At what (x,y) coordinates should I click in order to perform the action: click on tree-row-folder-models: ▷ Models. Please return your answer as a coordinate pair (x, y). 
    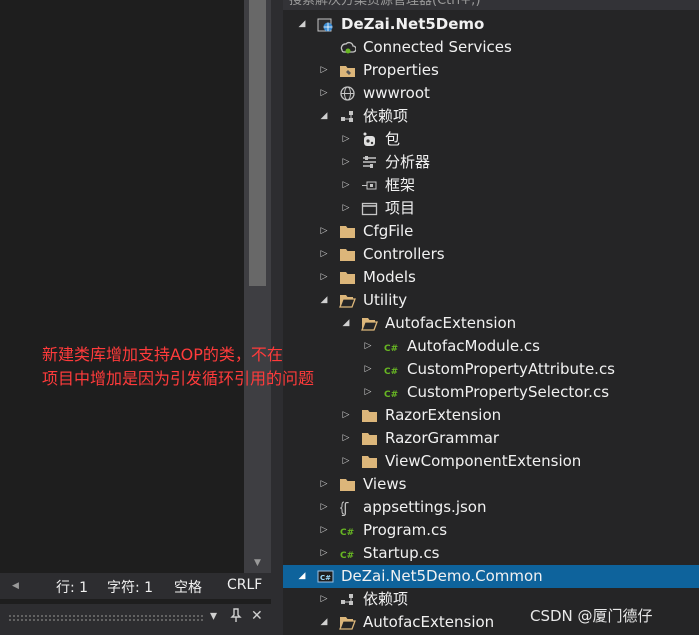
    Looking at the image, I should click on (491, 277).